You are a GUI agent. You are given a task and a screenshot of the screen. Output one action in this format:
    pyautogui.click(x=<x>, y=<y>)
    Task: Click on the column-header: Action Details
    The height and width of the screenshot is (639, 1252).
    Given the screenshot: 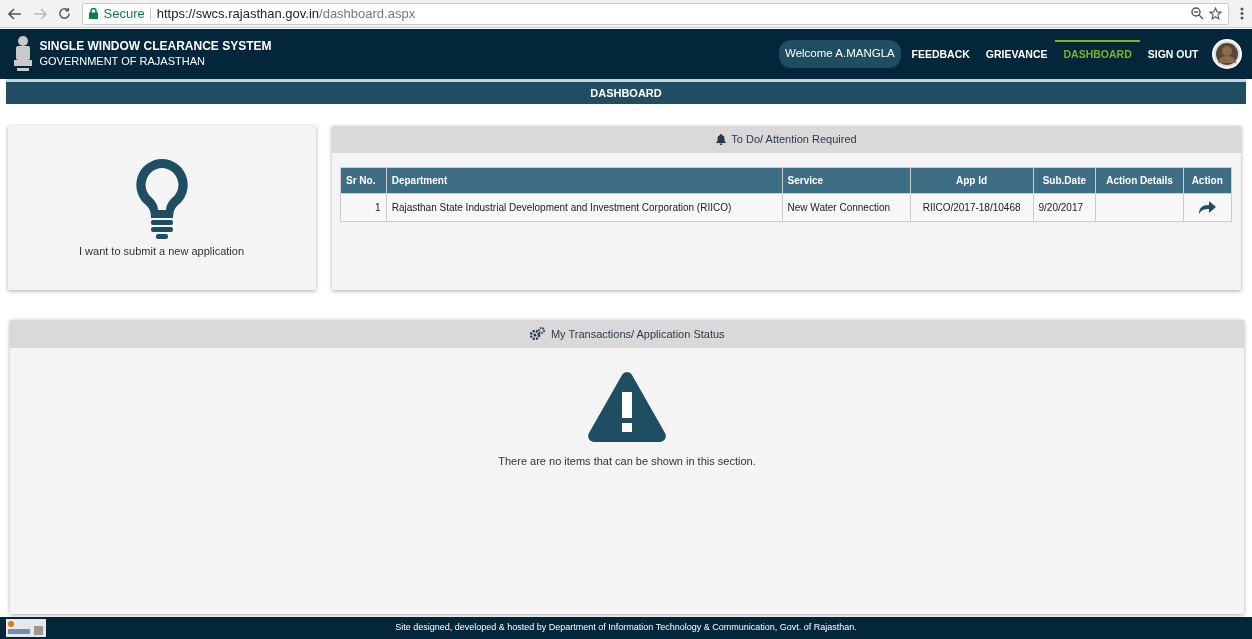 What is the action you would take?
    pyautogui.click(x=1139, y=180)
    